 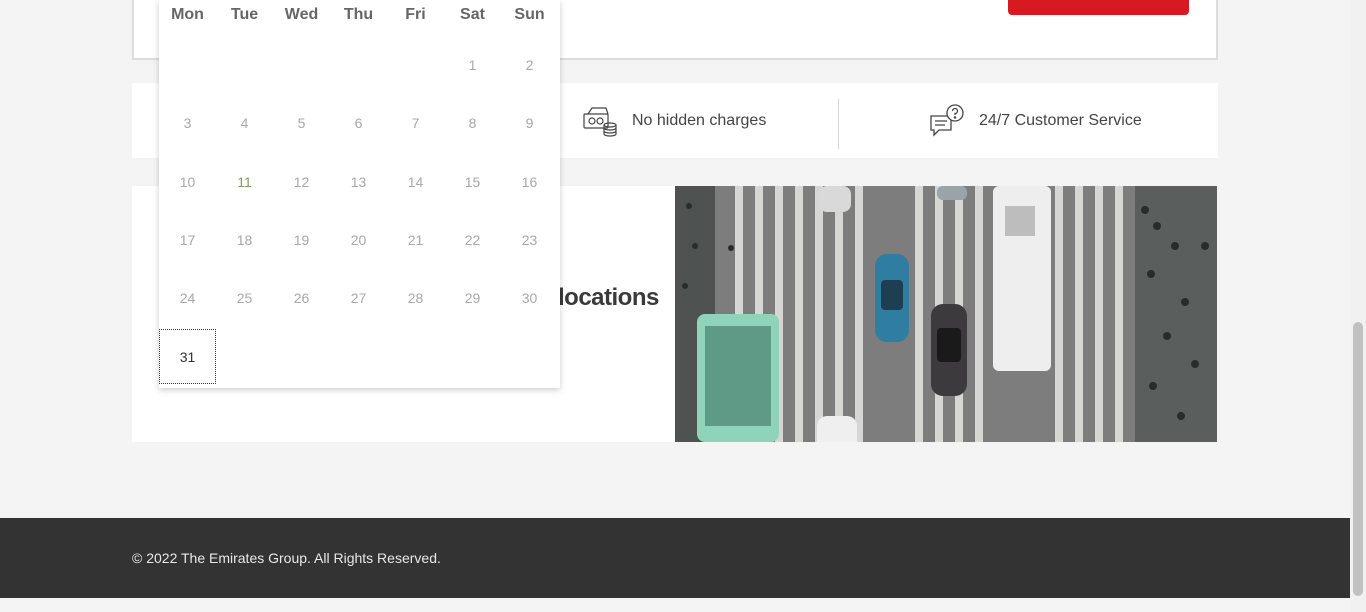 I want to click on calendar-day: 13, so click(x=358, y=181).